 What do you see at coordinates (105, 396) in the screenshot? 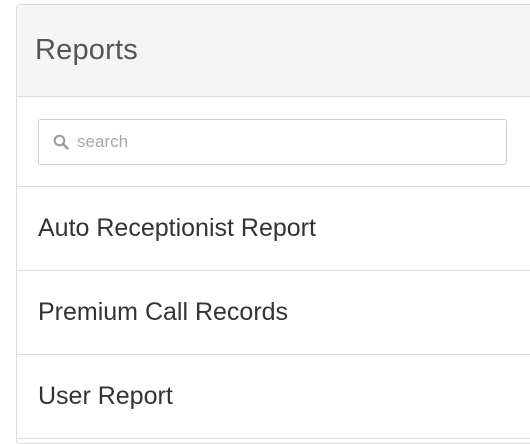
I see `report-item-label: User Report` at bounding box center [105, 396].